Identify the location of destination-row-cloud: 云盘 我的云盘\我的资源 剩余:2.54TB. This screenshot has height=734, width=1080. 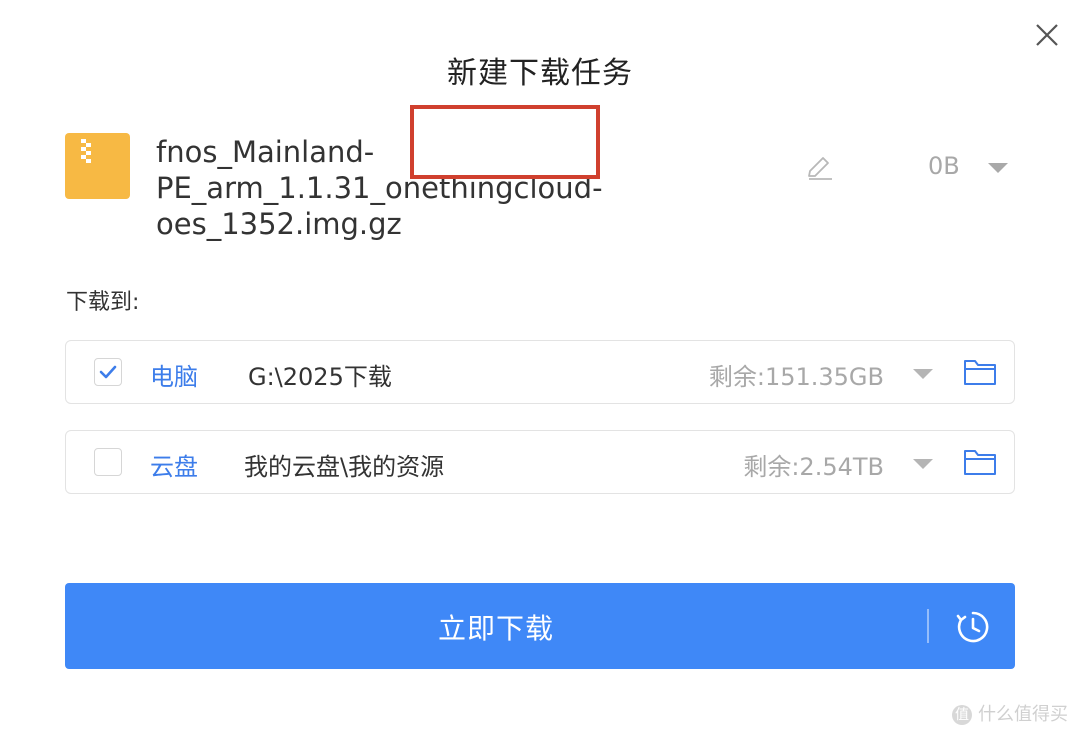
(540, 462).